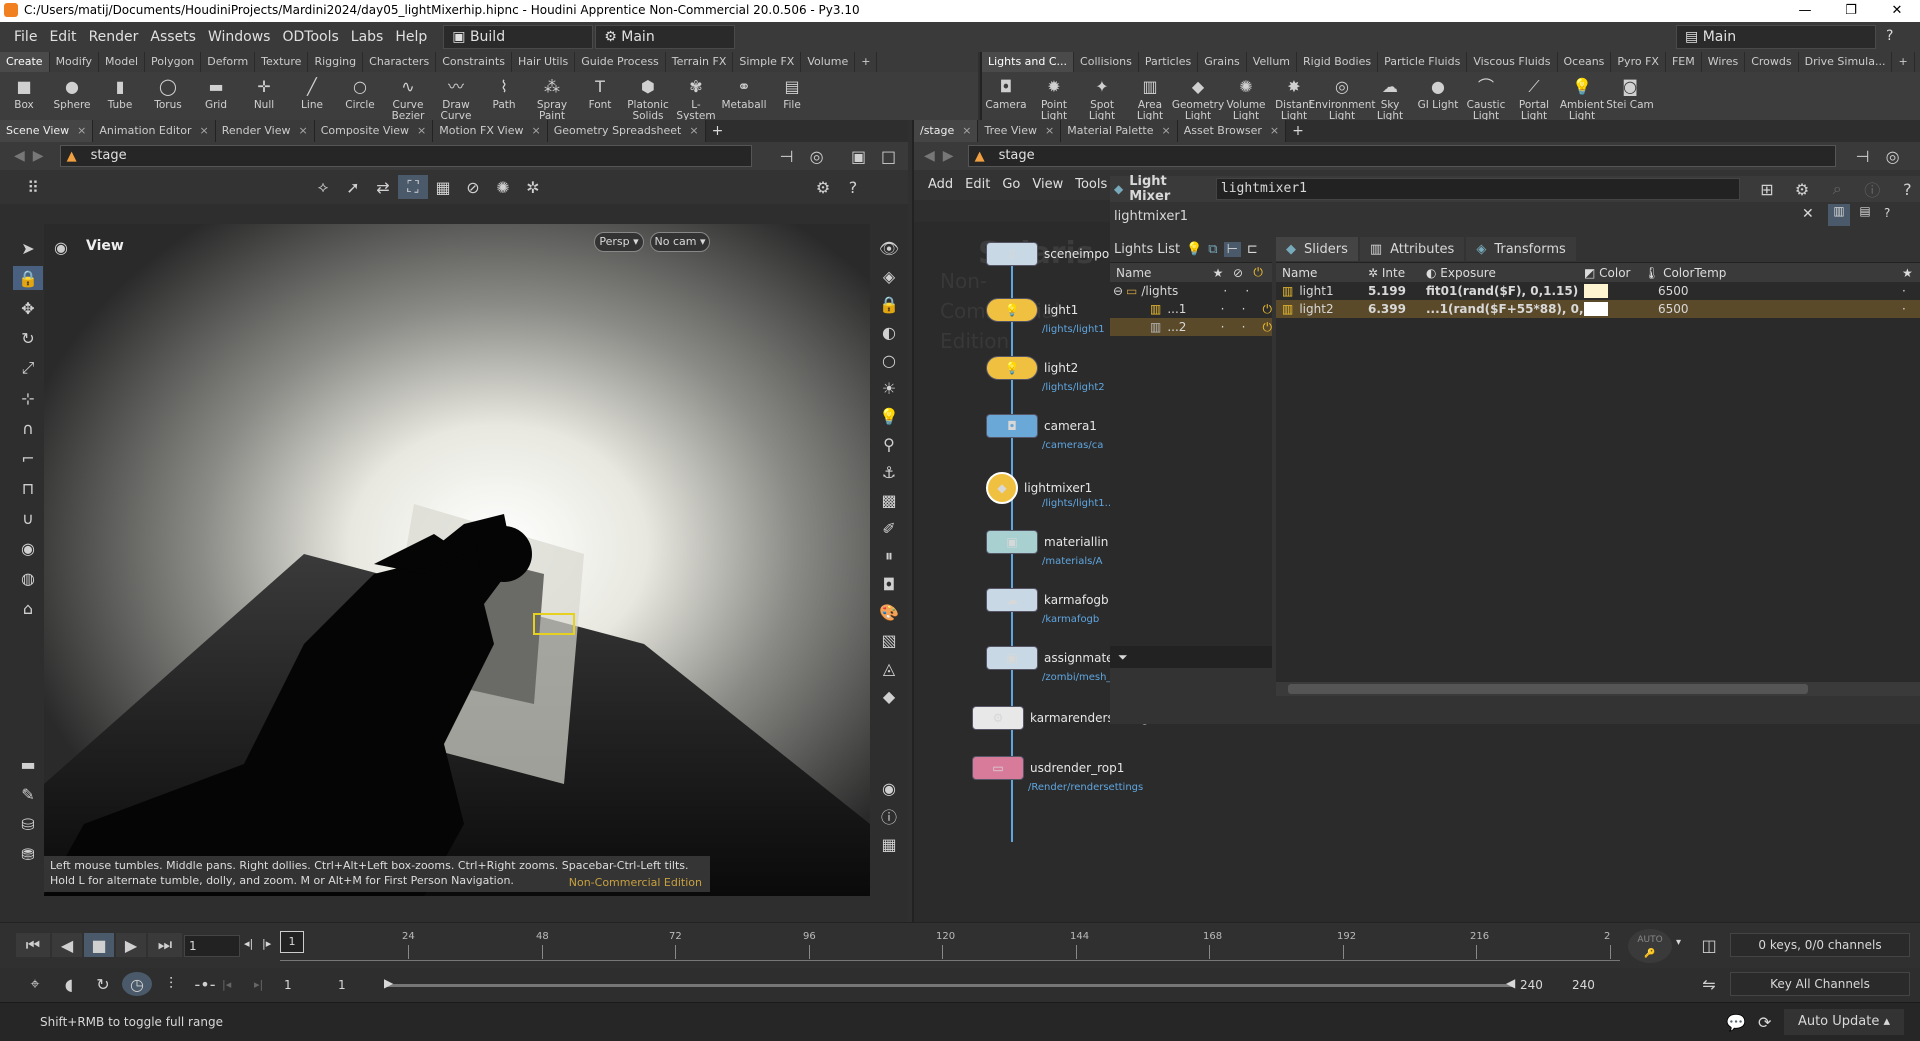 The width and height of the screenshot is (1920, 1041). I want to click on range-start-value: 1, so click(288, 985).